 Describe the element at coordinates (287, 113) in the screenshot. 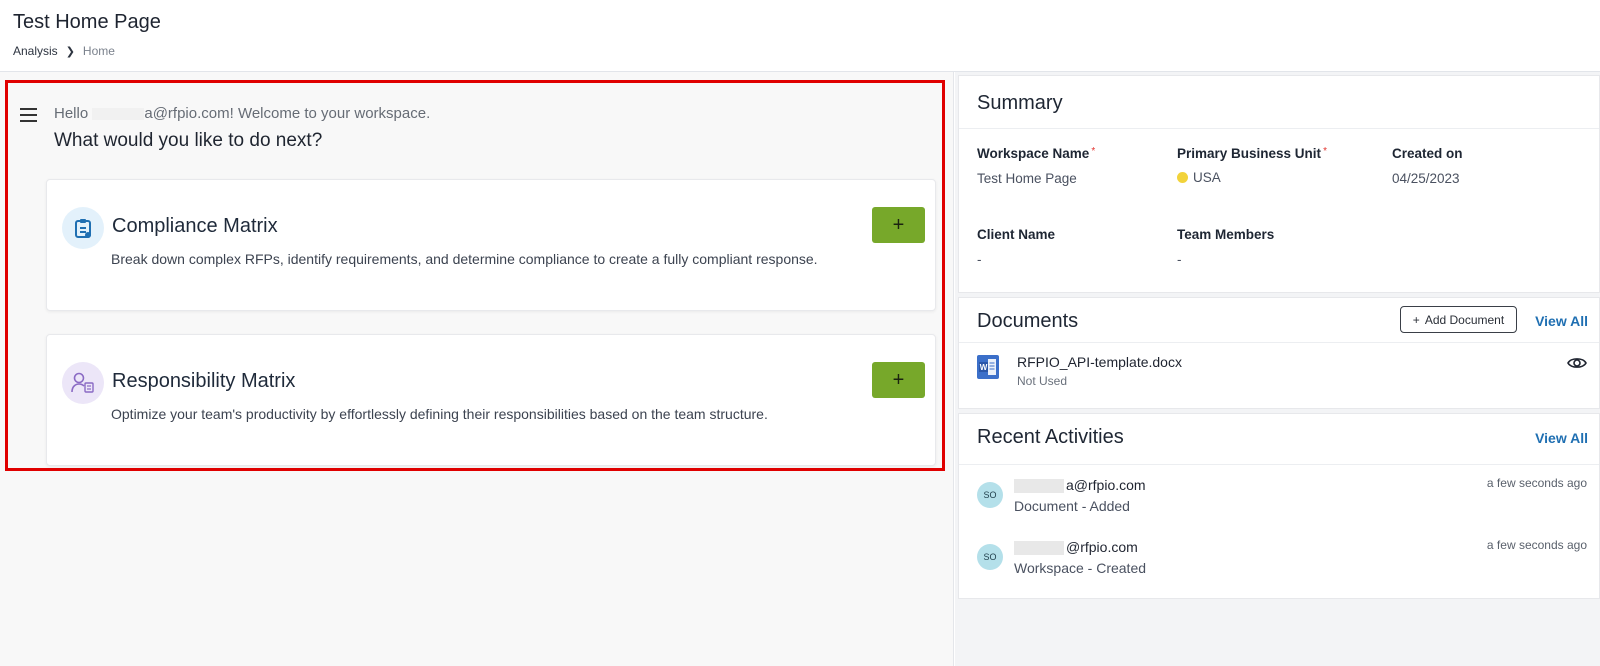

I see `greeting-suffix: a@rfpio.com! Welcome to your workspace.` at that location.